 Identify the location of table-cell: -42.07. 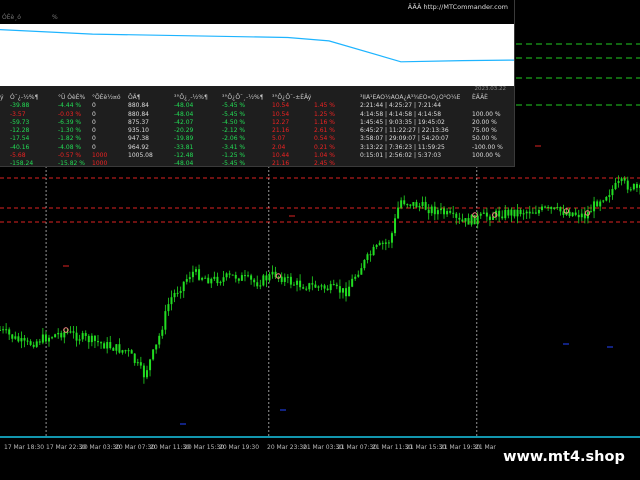
(184, 122).